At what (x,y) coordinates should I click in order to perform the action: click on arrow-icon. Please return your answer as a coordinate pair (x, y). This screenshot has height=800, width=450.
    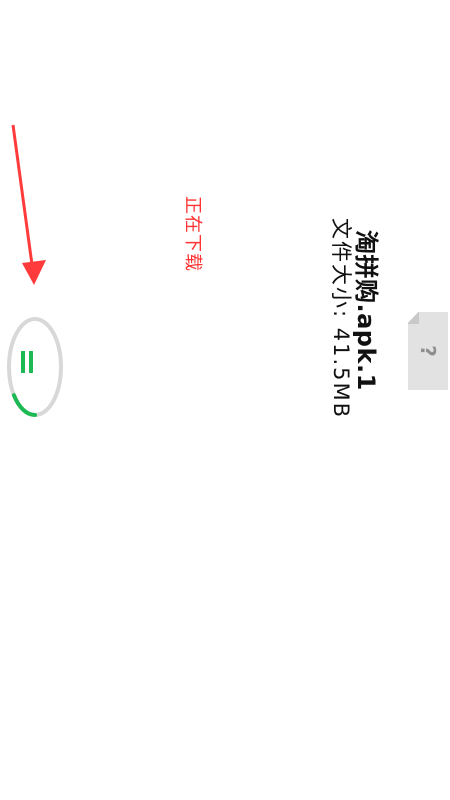
    Looking at the image, I should click on (28, 204).